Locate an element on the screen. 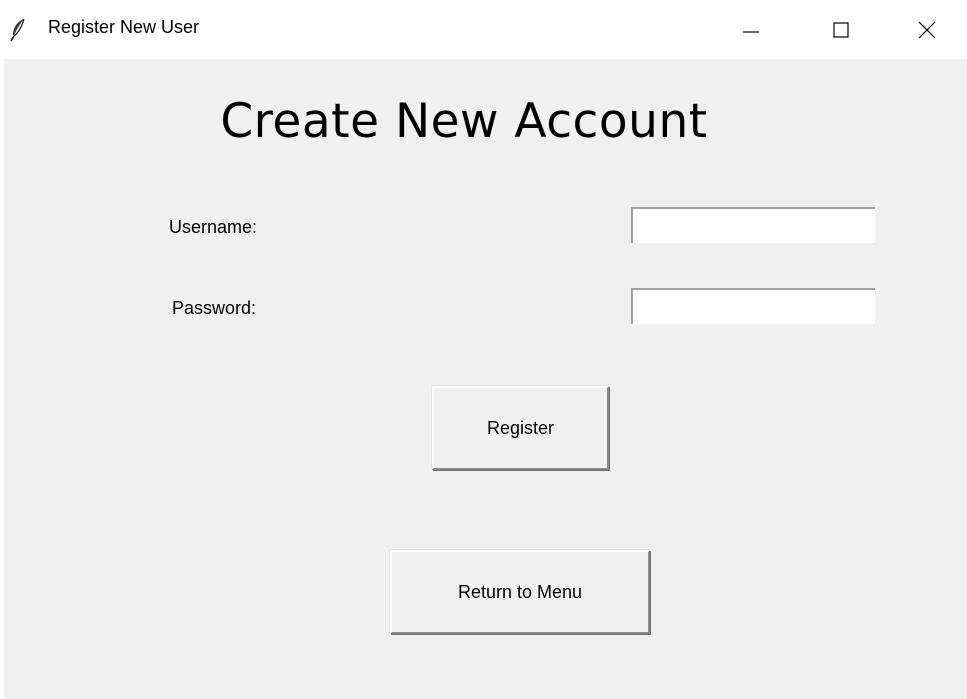  minimize-icon is located at coordinates (751, 31).